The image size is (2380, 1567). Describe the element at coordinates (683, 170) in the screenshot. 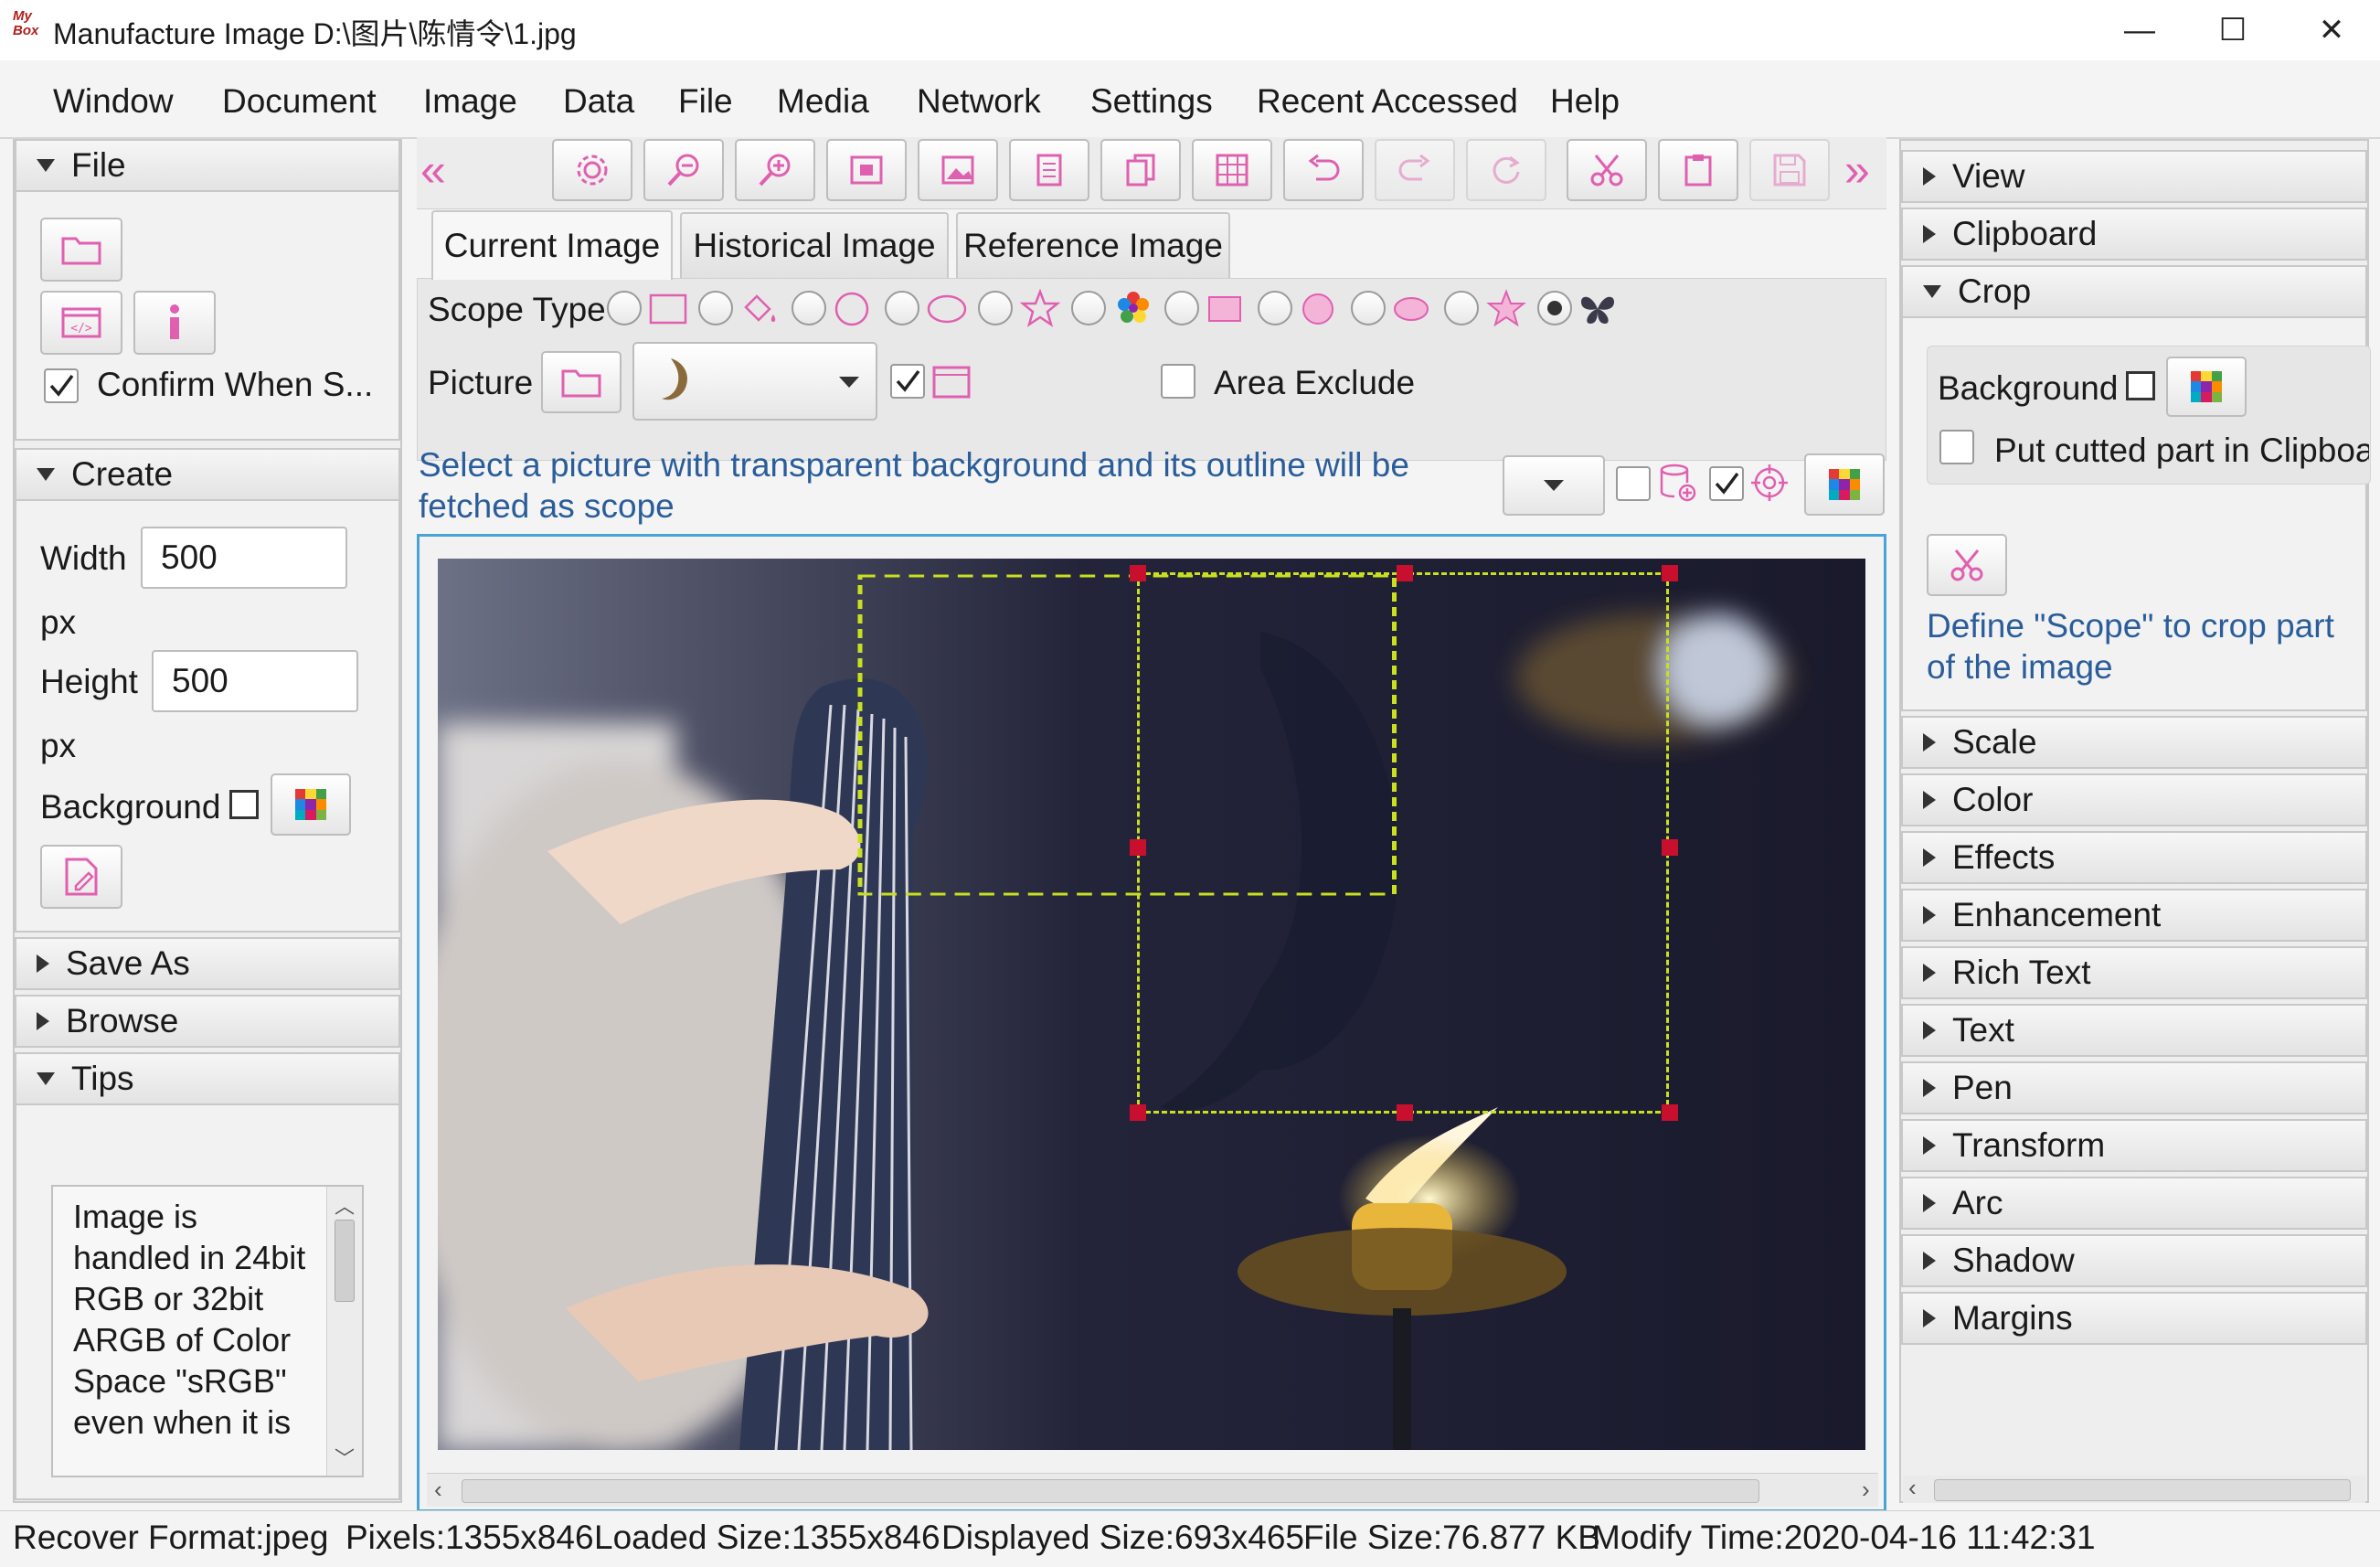

I see `zoom-out-button` at that location.